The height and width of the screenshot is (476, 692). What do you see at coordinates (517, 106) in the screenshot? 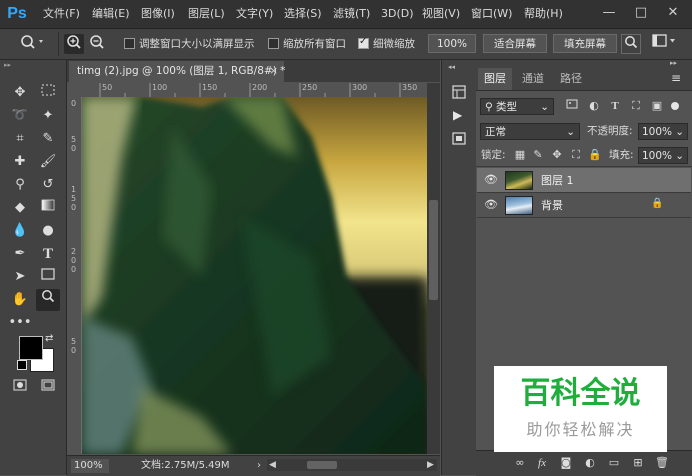
I see `layer-filter-select: ⚲ 类型 ⌄` at bounding box center [517, 106].